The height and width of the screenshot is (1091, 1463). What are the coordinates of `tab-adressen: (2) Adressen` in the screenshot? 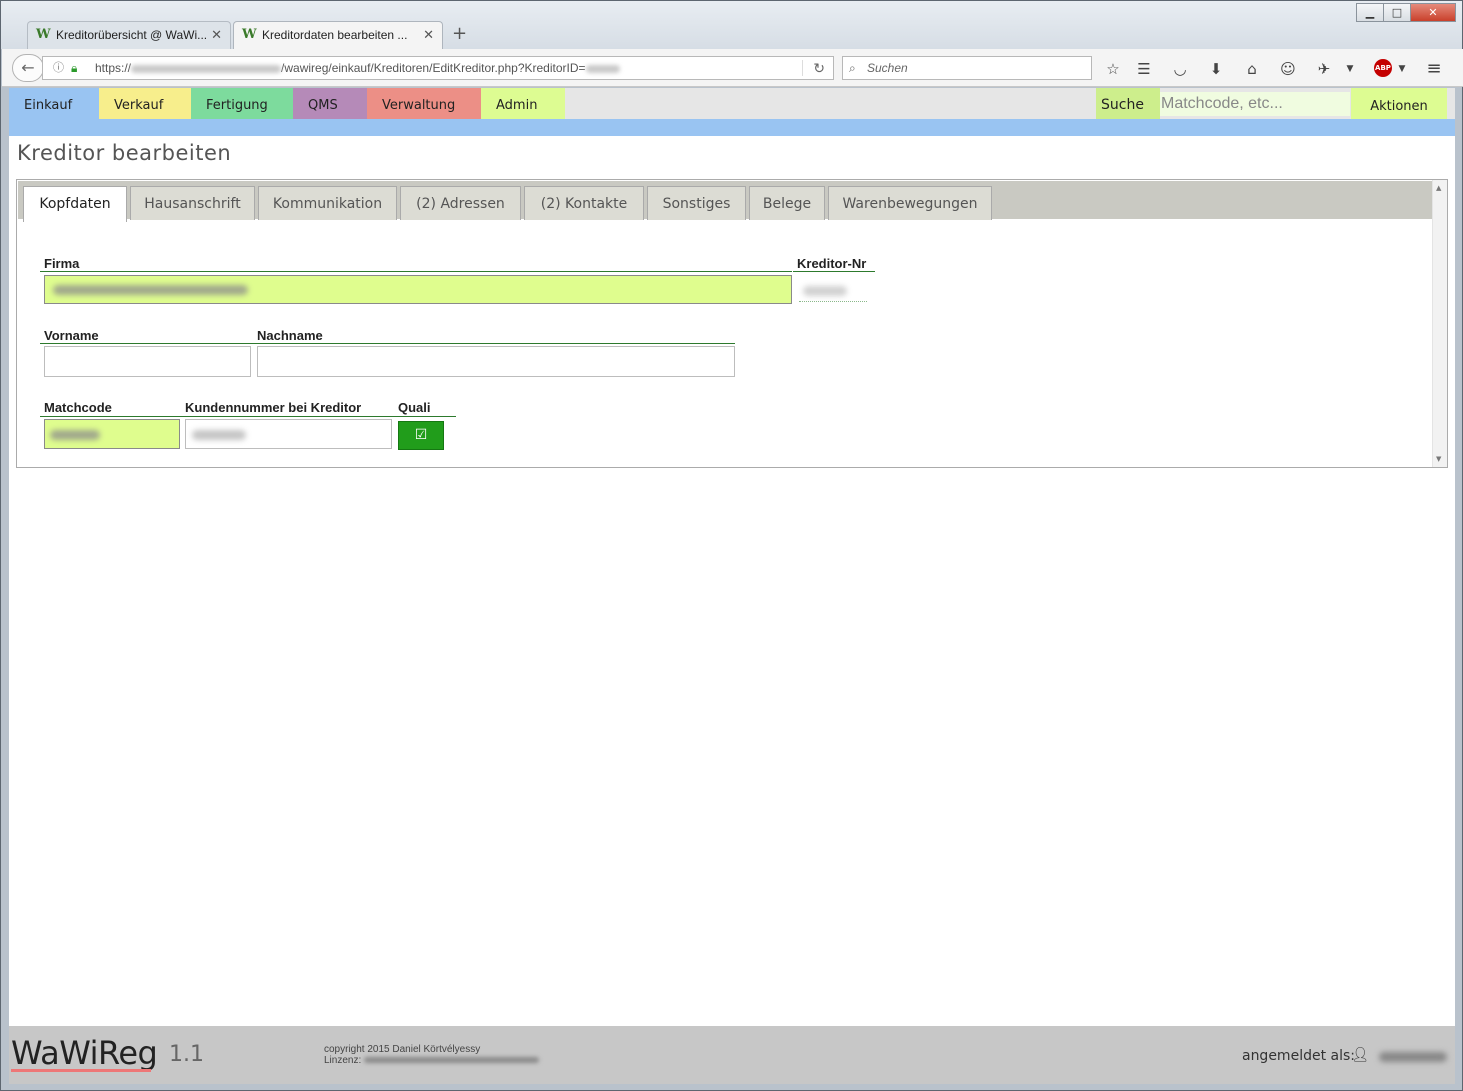 It's located at (460, 203).